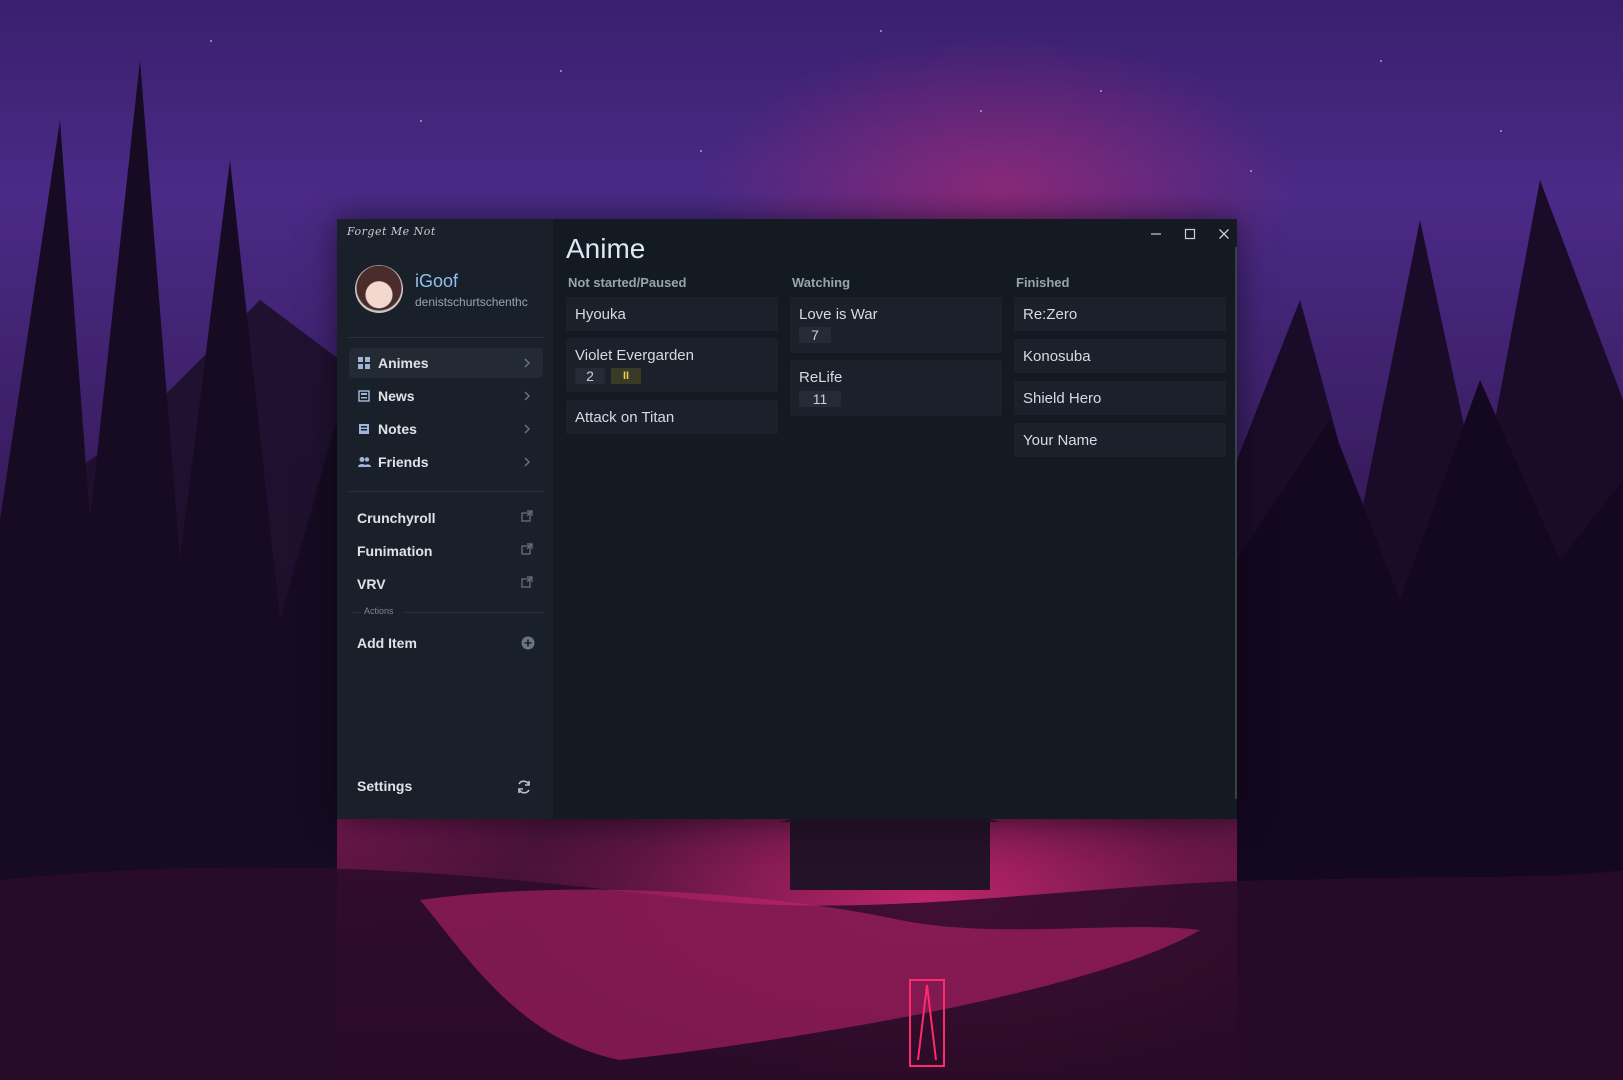 The width and height of the screenshot is (1623, 1080). What do you see at coordinates (387, 643) in the screenshot?
I see `add-item-label: Add Item` at bounding box center [387, 643].